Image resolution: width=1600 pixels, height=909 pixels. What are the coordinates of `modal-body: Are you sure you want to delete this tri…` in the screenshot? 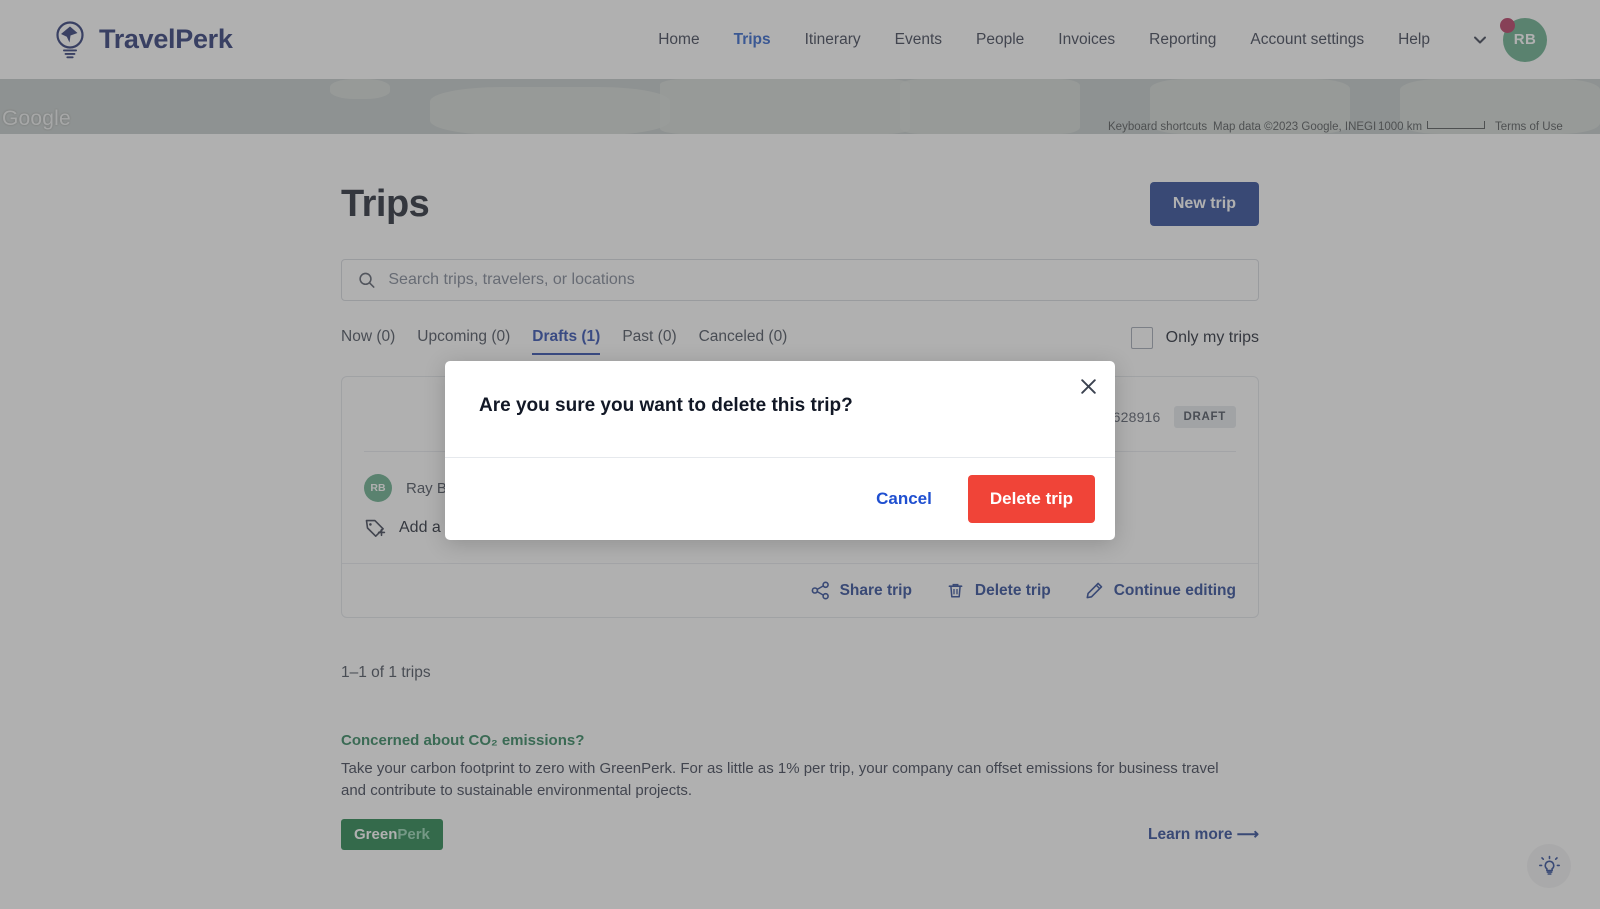 It's located at (780, 409).